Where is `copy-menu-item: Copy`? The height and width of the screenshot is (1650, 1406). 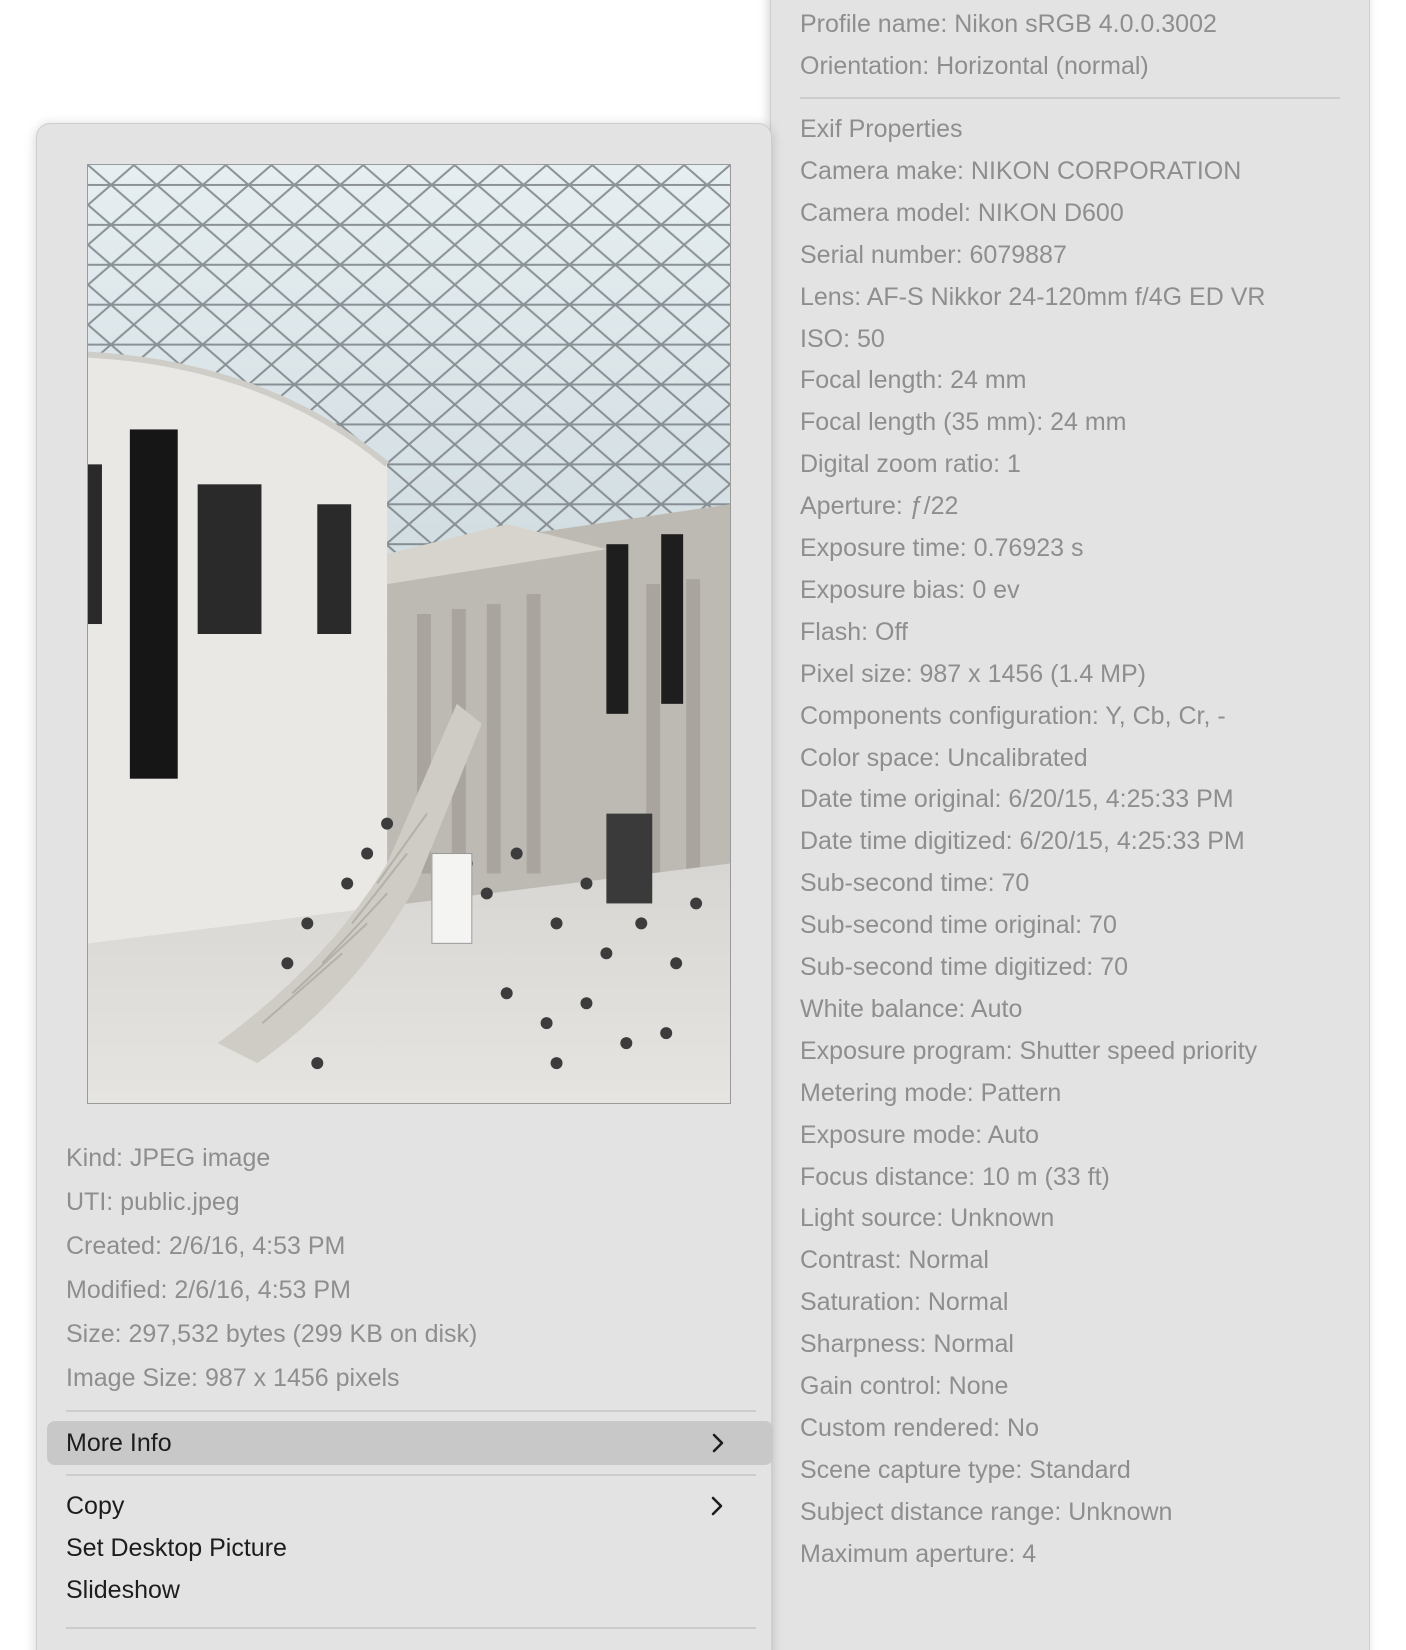 copy-menu-item: Copy is located at coordinates (406, 1506).